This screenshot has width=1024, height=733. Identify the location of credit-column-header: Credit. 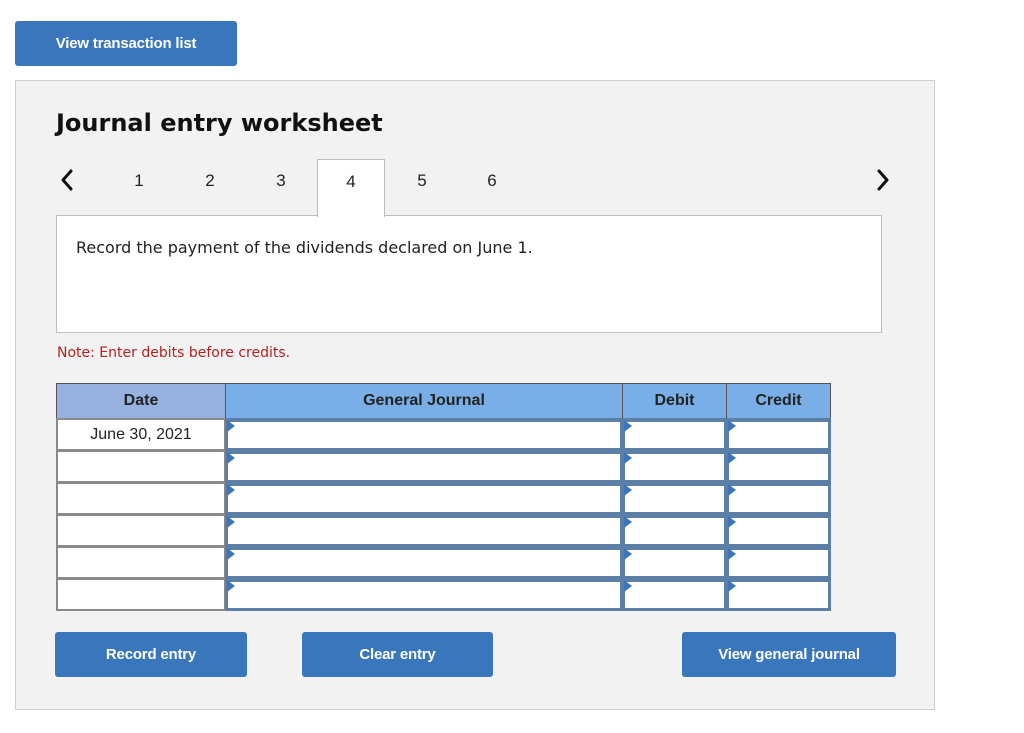
(778, 401).